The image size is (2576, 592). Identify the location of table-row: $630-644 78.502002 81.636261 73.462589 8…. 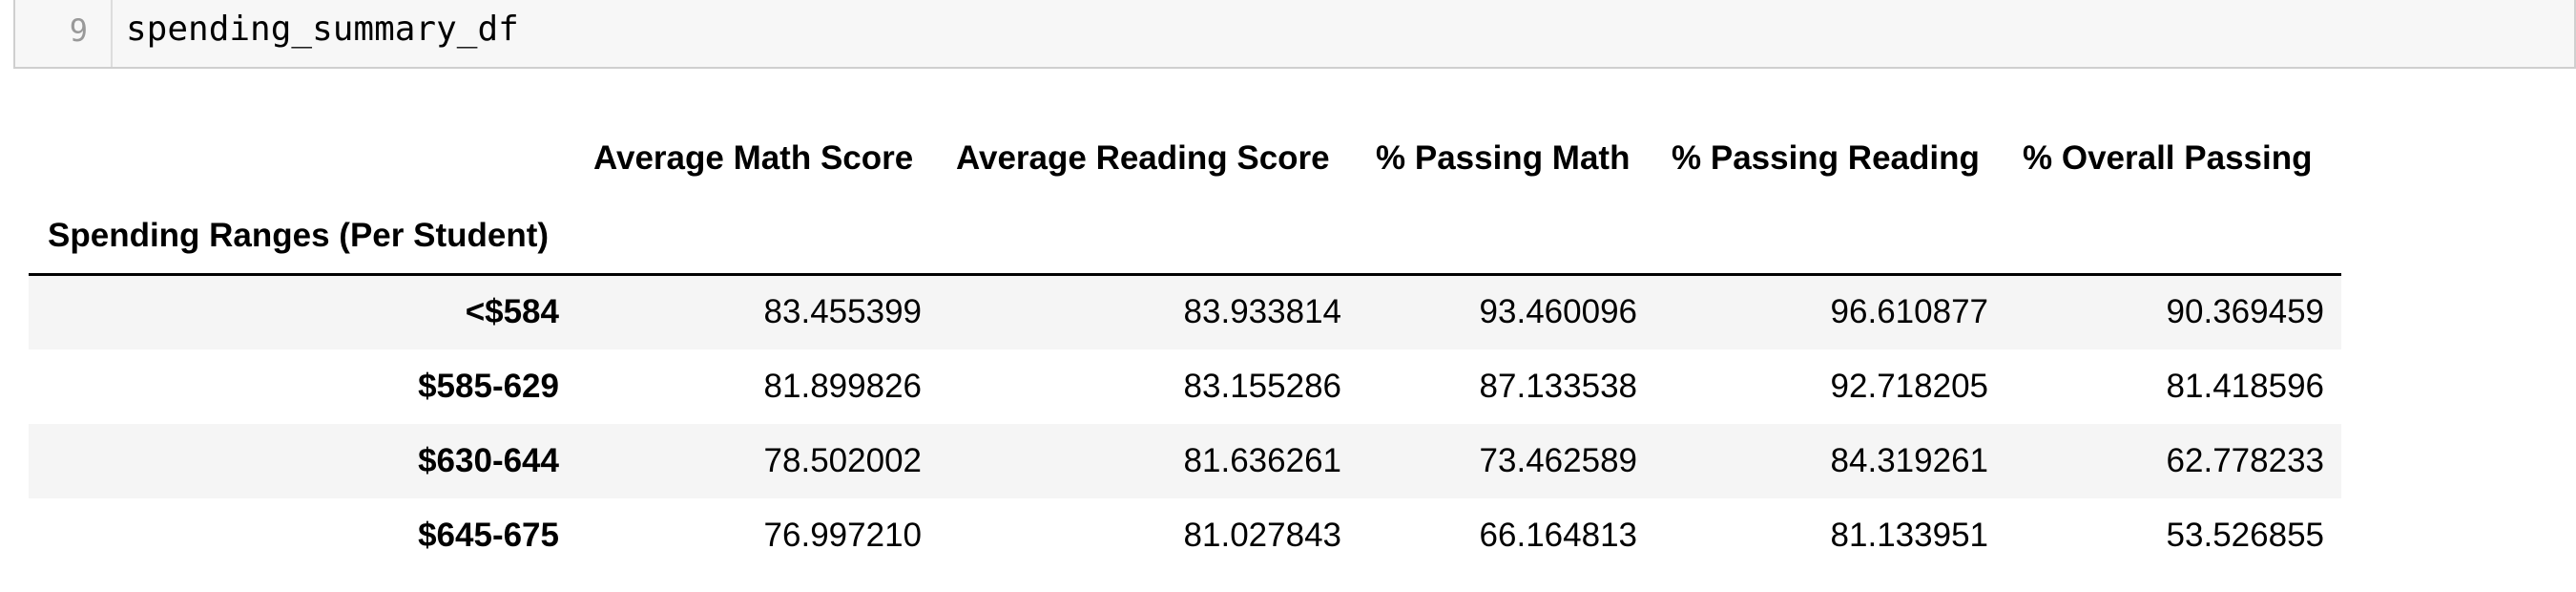
(1185, 460).